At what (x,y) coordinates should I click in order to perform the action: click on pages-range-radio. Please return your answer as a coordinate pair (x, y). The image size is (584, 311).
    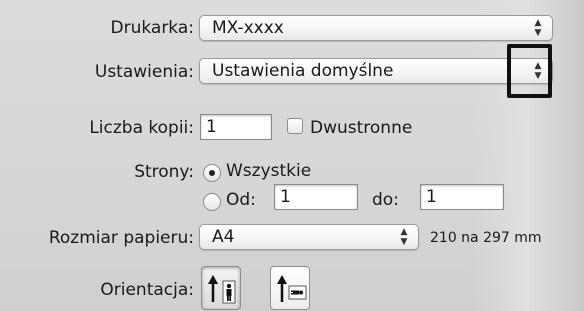
    Looking at the image, I should click on (212, 202).